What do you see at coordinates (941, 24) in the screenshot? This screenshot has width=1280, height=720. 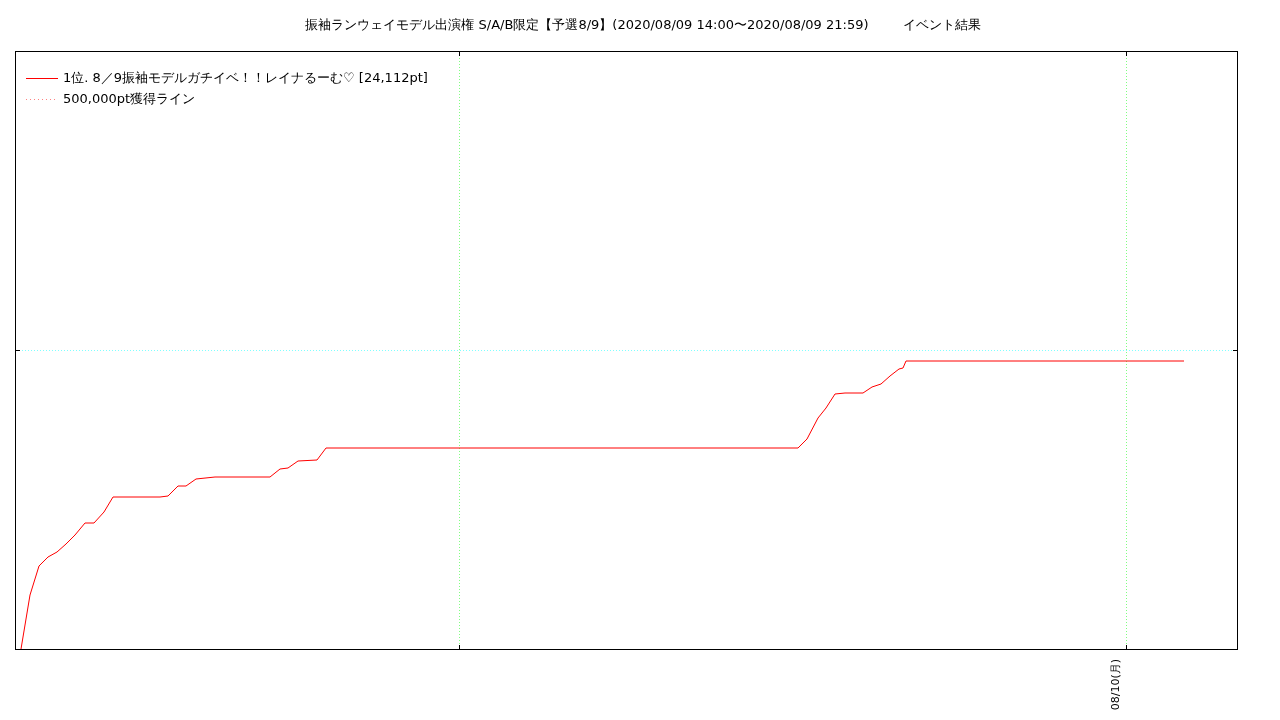 I see `chart-subtitle: イベント結果` at bounding box center [941, 24].